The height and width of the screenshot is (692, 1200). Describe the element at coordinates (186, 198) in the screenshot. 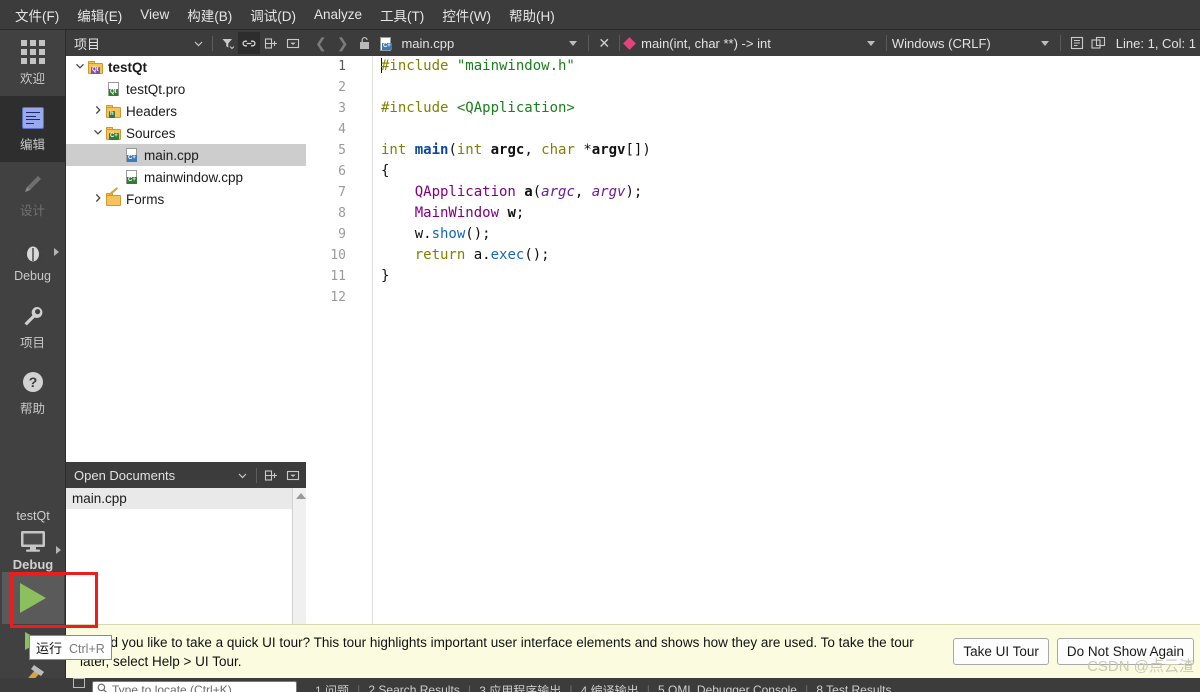

I see `tree-item: Forms` at that location.